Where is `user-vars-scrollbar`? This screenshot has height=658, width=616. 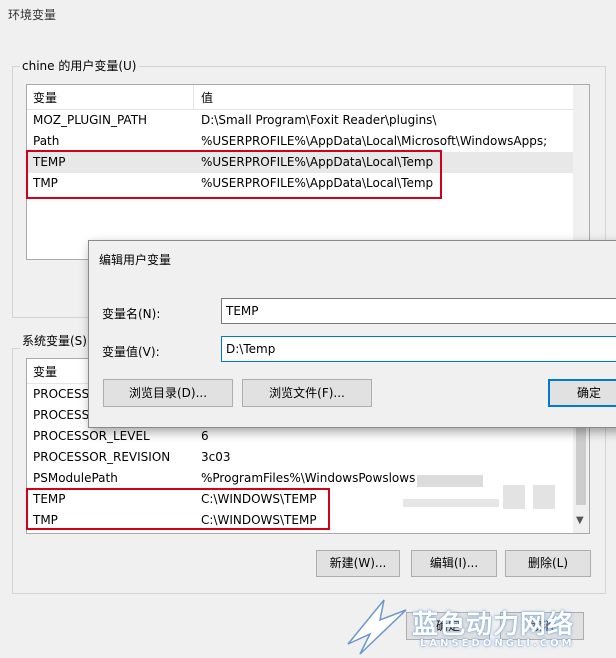 user-vars-scrollbar is located at coordinates (581, 172).